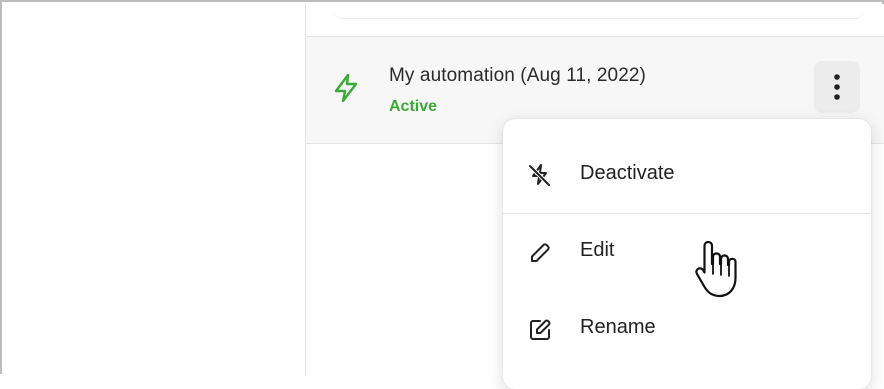 The width and height of the screenshot is (884, 389). Describe the element at coordinates (716, 269) in the screenshot. I see `hand-pointer-icon` at that location.